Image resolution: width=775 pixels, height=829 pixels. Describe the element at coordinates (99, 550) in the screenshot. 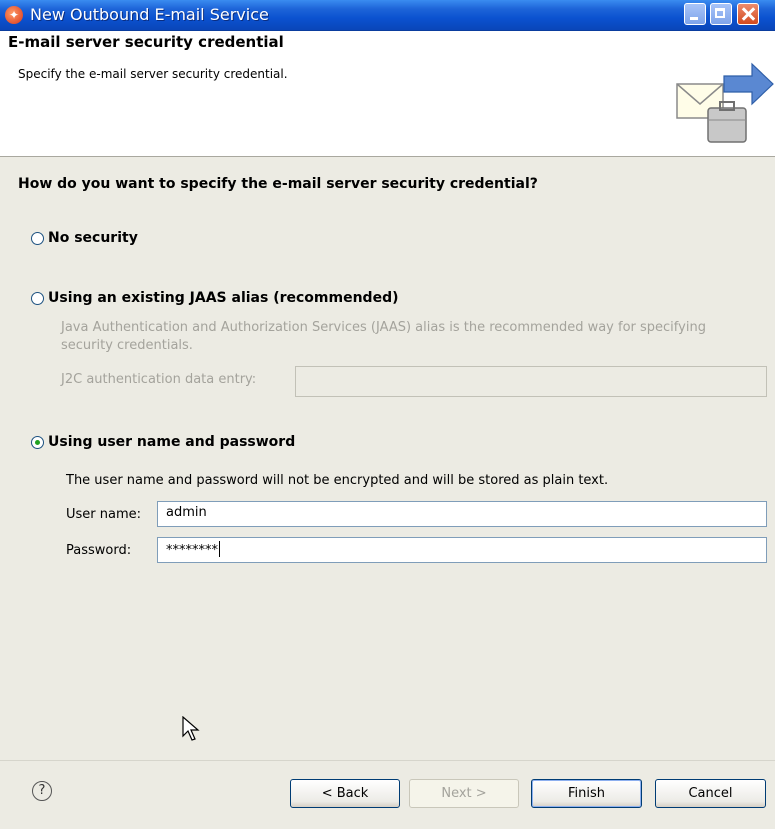

I see `password-label: Password:` at that location.